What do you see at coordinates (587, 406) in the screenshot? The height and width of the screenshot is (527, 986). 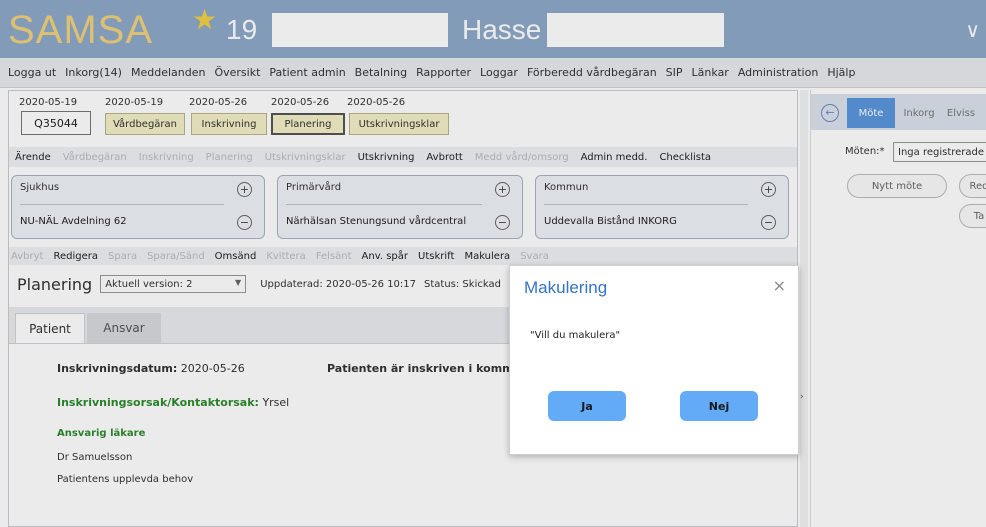 I see `yes-button: Ja` at bounding box center [587, 406].